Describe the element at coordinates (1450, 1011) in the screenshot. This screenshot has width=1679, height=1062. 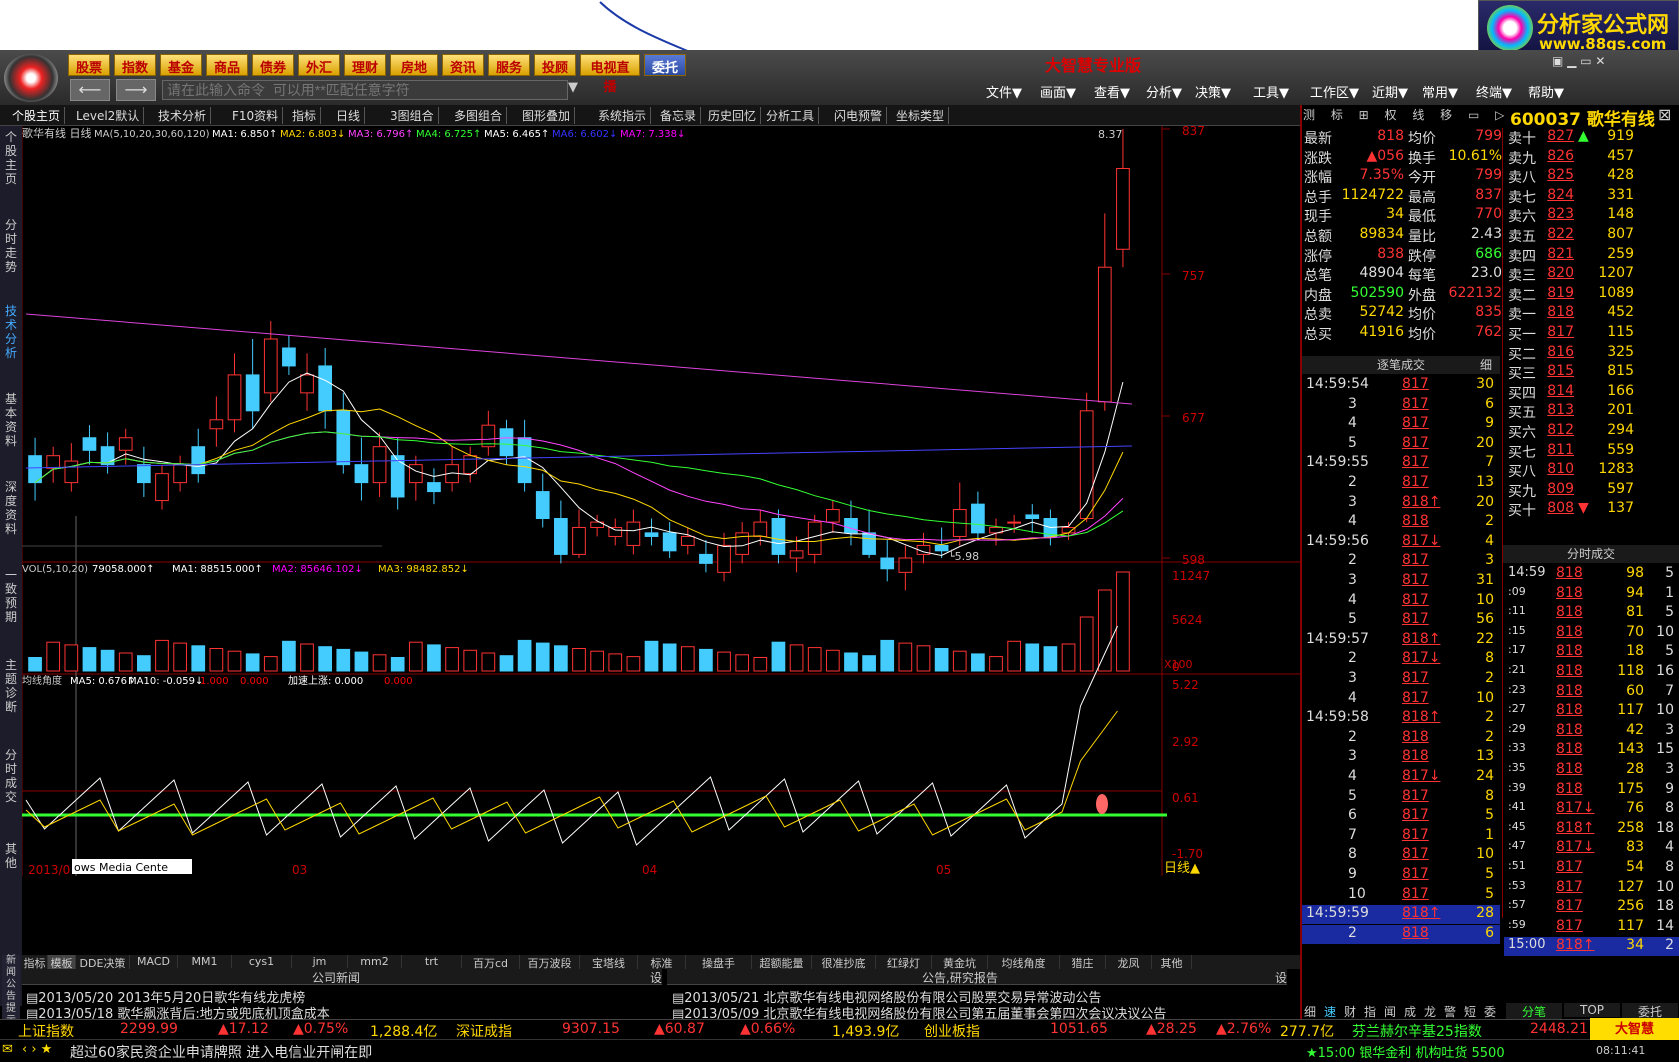
I see `right-tab-7: 警` at that location.